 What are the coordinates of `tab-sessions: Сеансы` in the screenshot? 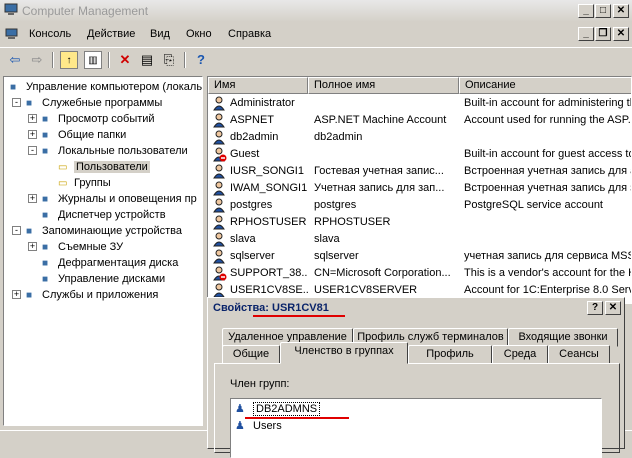 It's located at (579, 354).